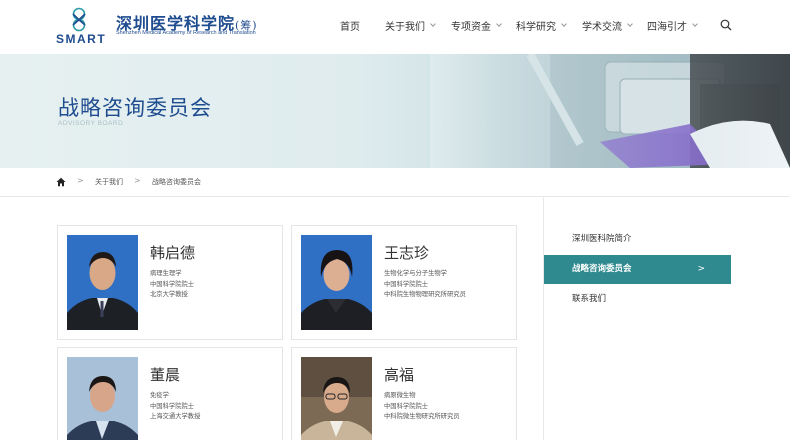  Describe the element at coordinates (175, 416) in the screenshot. I see `member-affiliation: 上海交通大学教授` at that location.